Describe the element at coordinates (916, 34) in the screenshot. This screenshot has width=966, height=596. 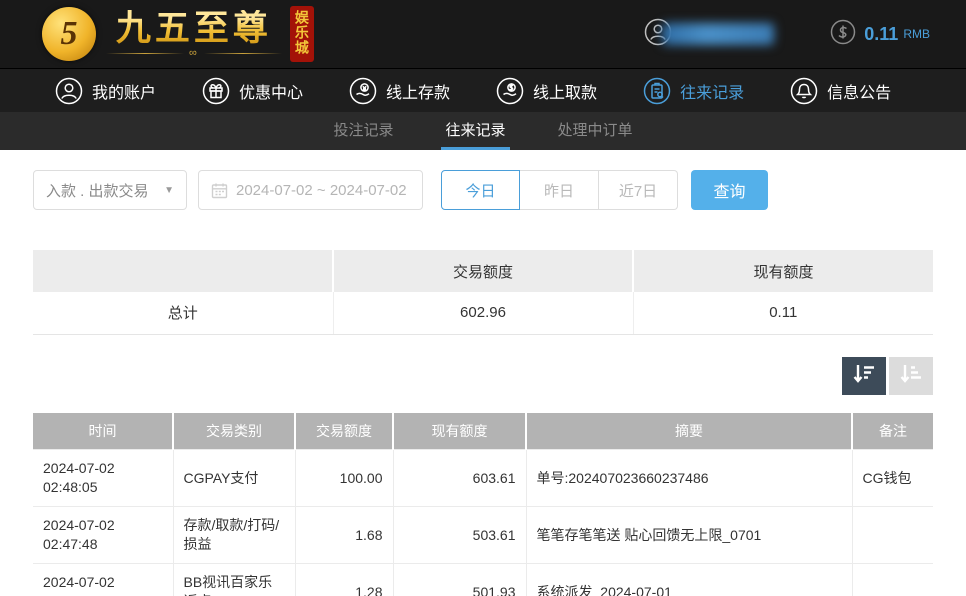
I see `balance-currency: RMB` at that location.